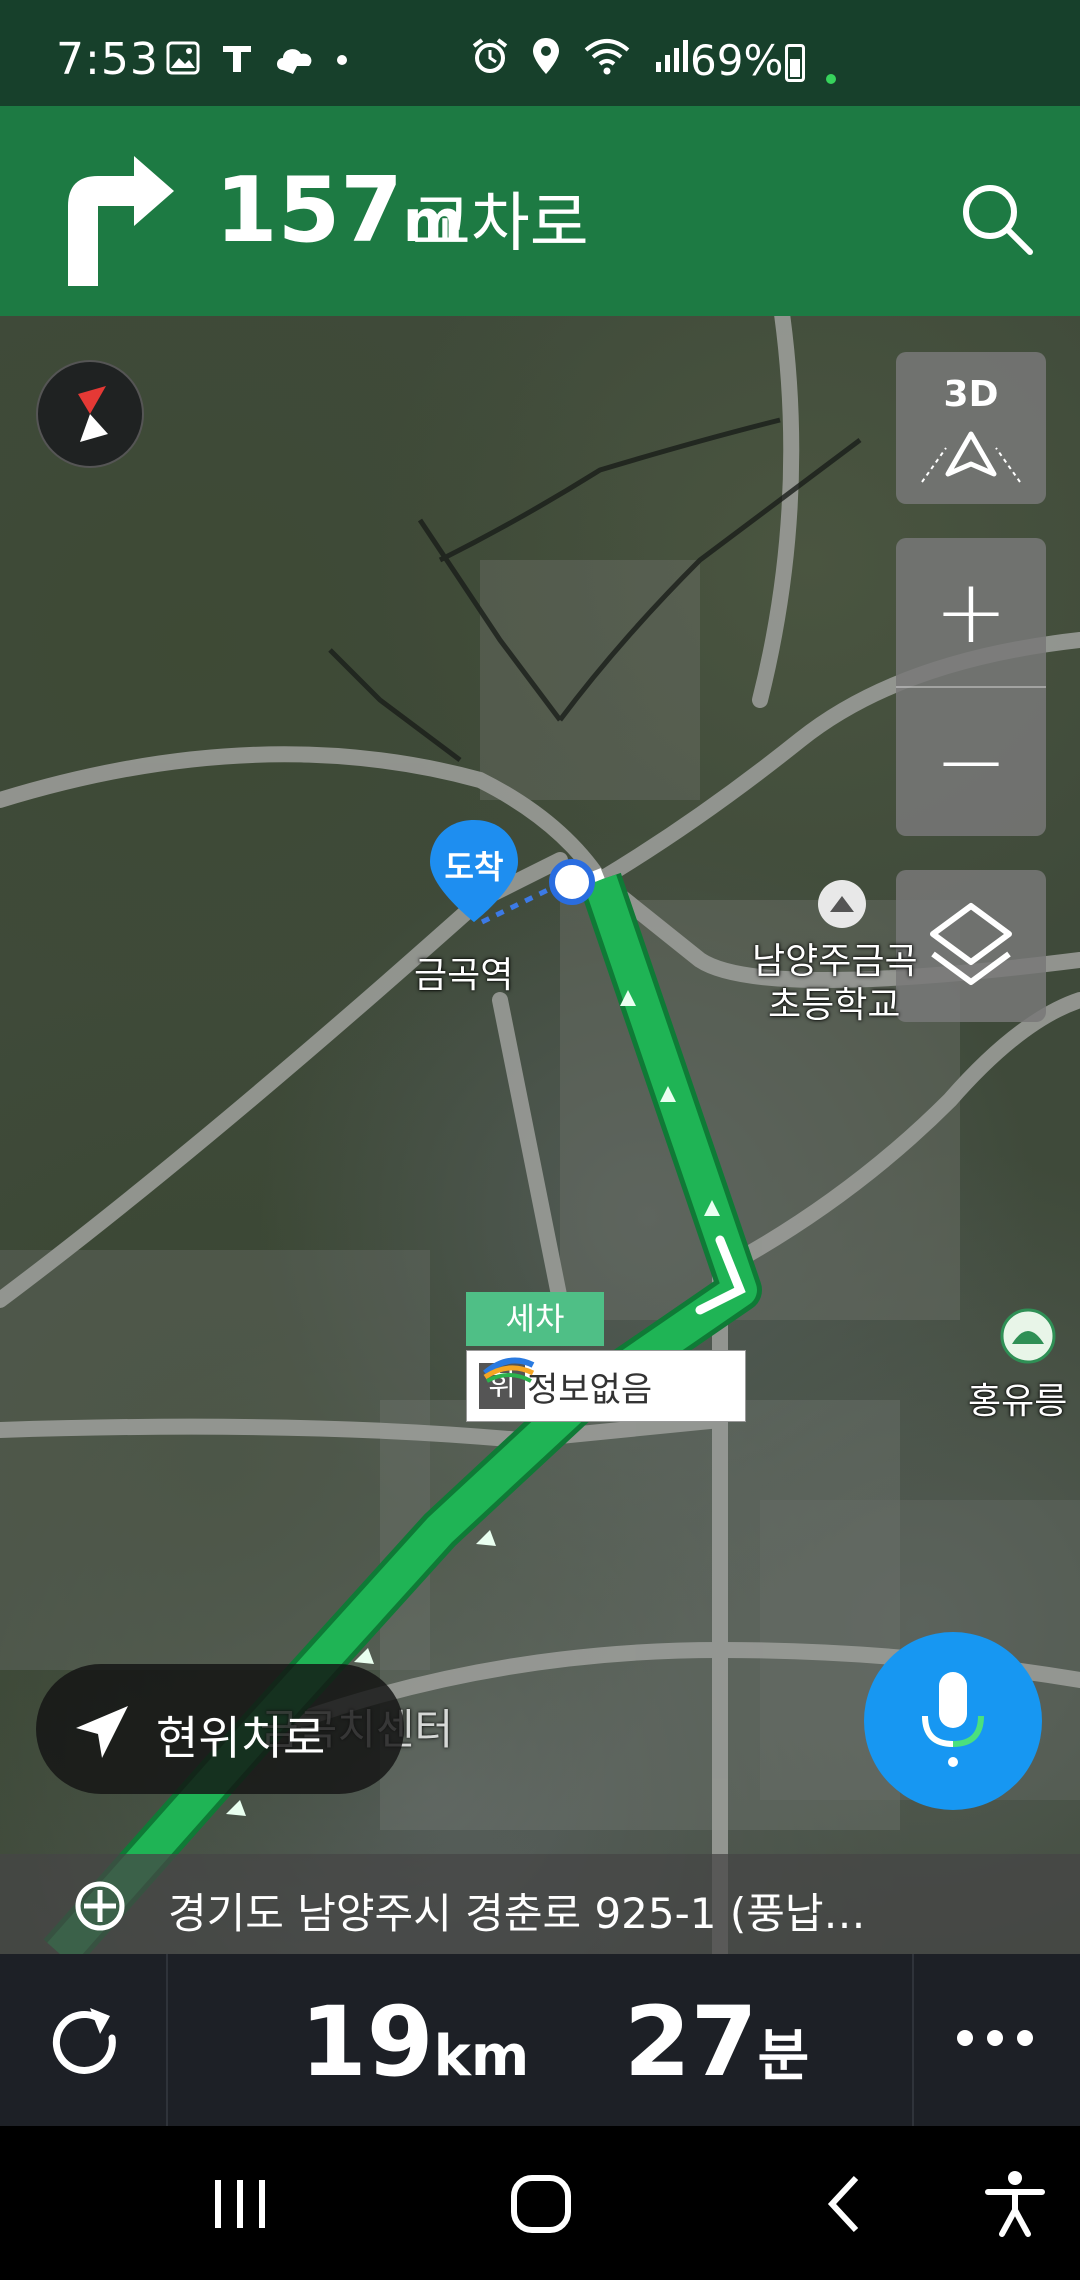 This screenshot has width=1080, height=2280. What do you see at coordinates (535, 1319) in the screenshot?
I see `car-wash-label: 세차` at bounding box center [535, 1319].